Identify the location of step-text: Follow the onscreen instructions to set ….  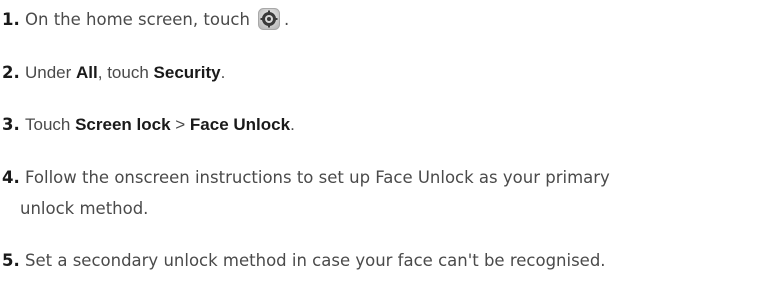
(317, 177).